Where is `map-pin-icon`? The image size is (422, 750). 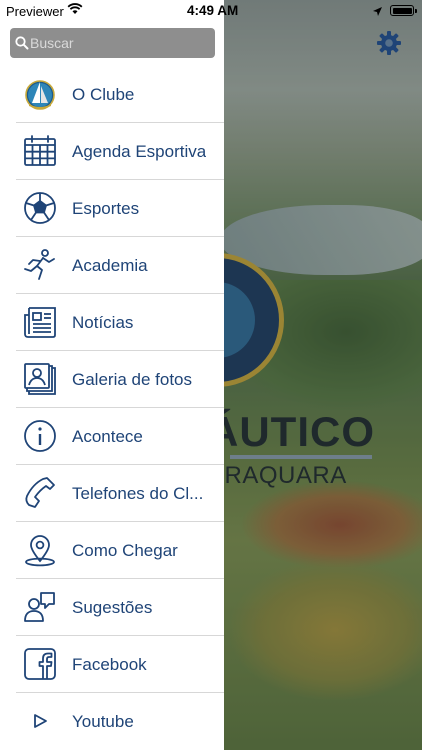 map-pin-icon is located at coordinates (40, 550).